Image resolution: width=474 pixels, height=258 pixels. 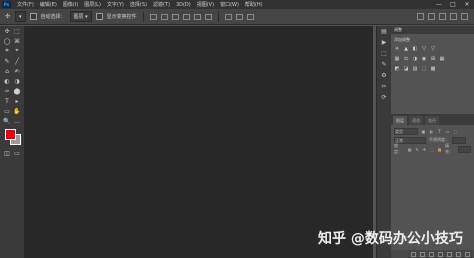 What do you see at coordinates (406, 59) in the screenshot?
I see `color-balance-icon: ⚖` at bounding box center [406, 59].